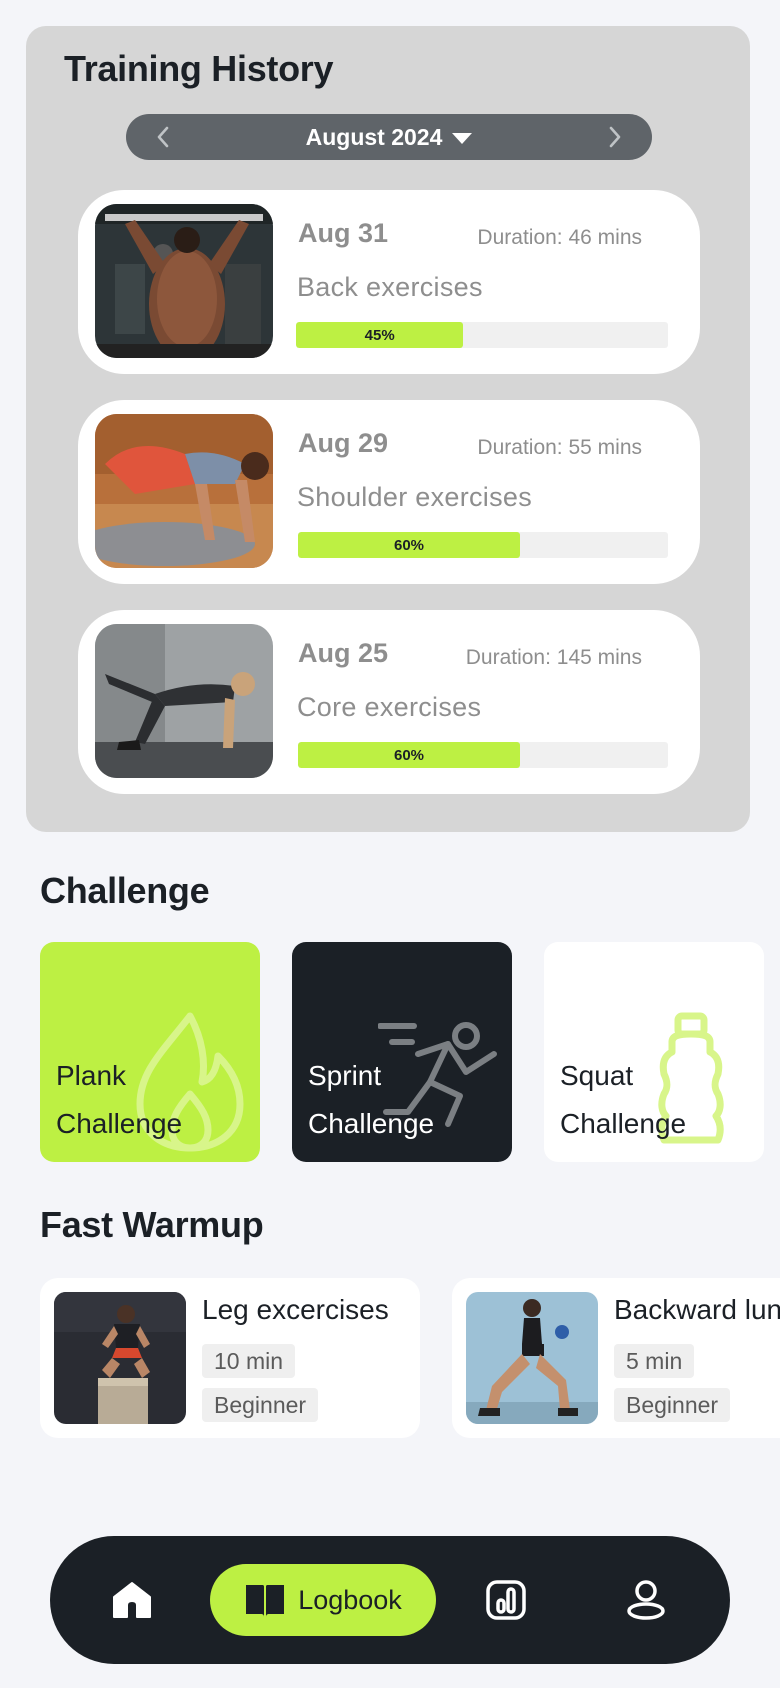 Image resolution: width=780 pixels, height=1688 pixels. I want to click on bottom-navigation: Logbook, so click(390, 1600).